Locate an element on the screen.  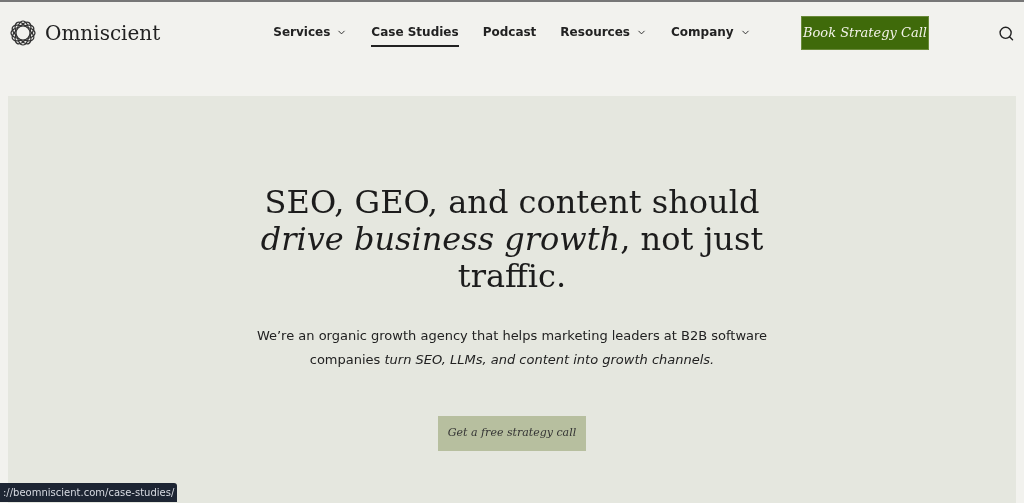
link-status-bar: ://beomniscient.com/case-studies/ is located at coordinates (89, 492).